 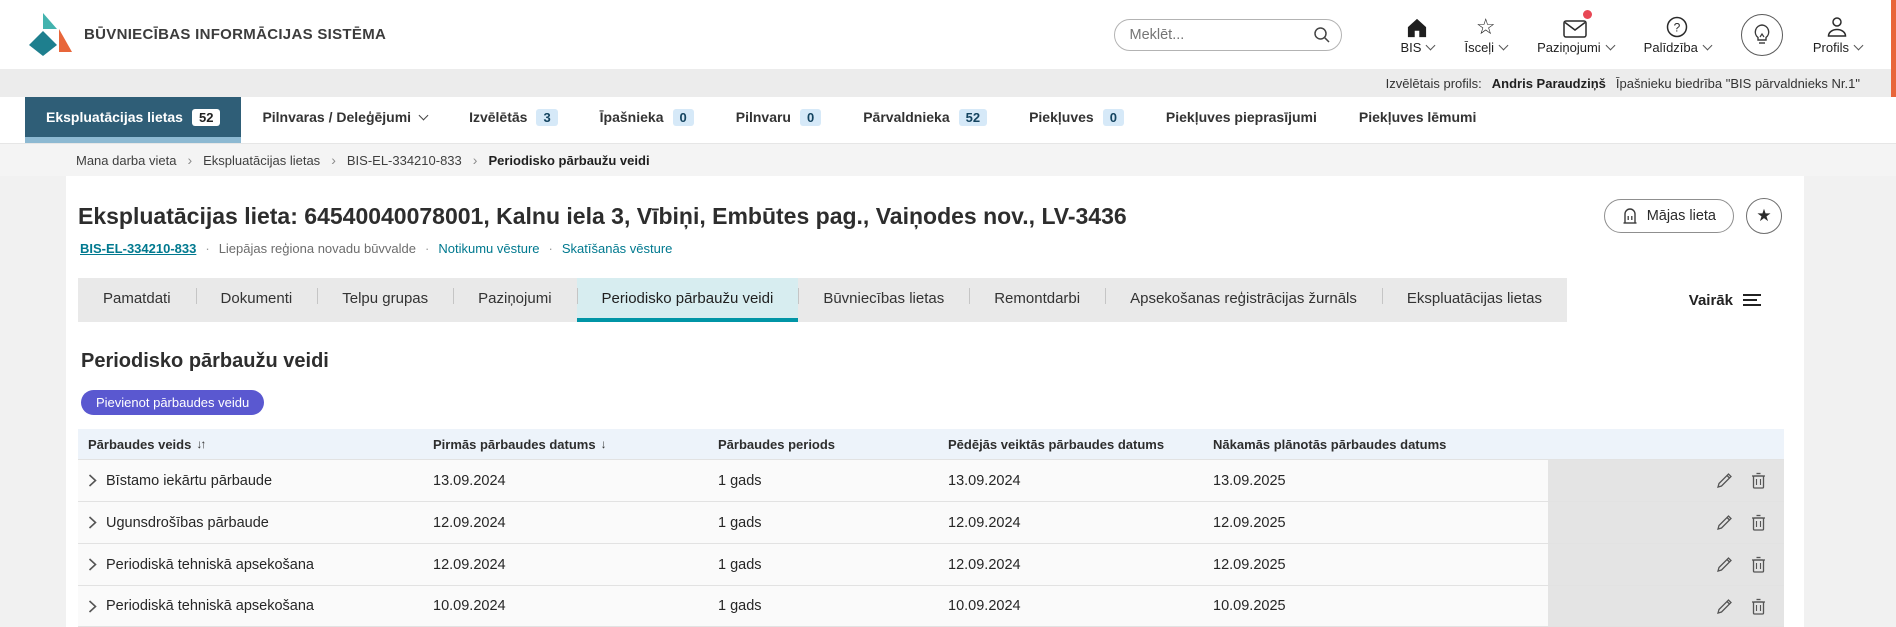 I want to click on nav-item: Ekspluatācijas lietas 52, so click(x=133, y=120).